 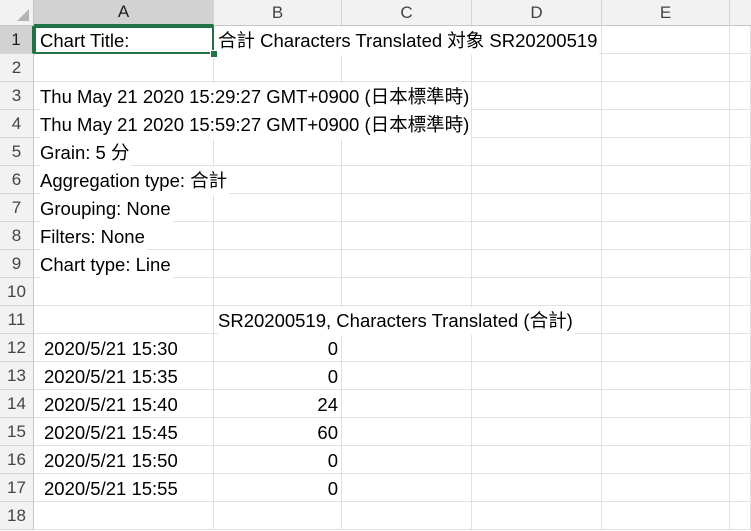 What do you see at coordinates (537, 432) in the screenshot?
I see `grid-cell-d15` at bounding box center [537, 432].